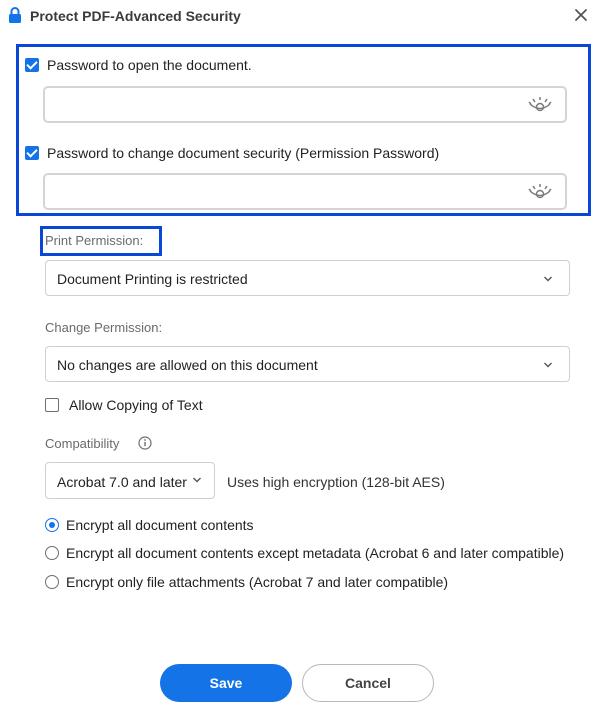  I want to click on compatibility-select: Acrobat 7.0 and later, so click(130, 480).